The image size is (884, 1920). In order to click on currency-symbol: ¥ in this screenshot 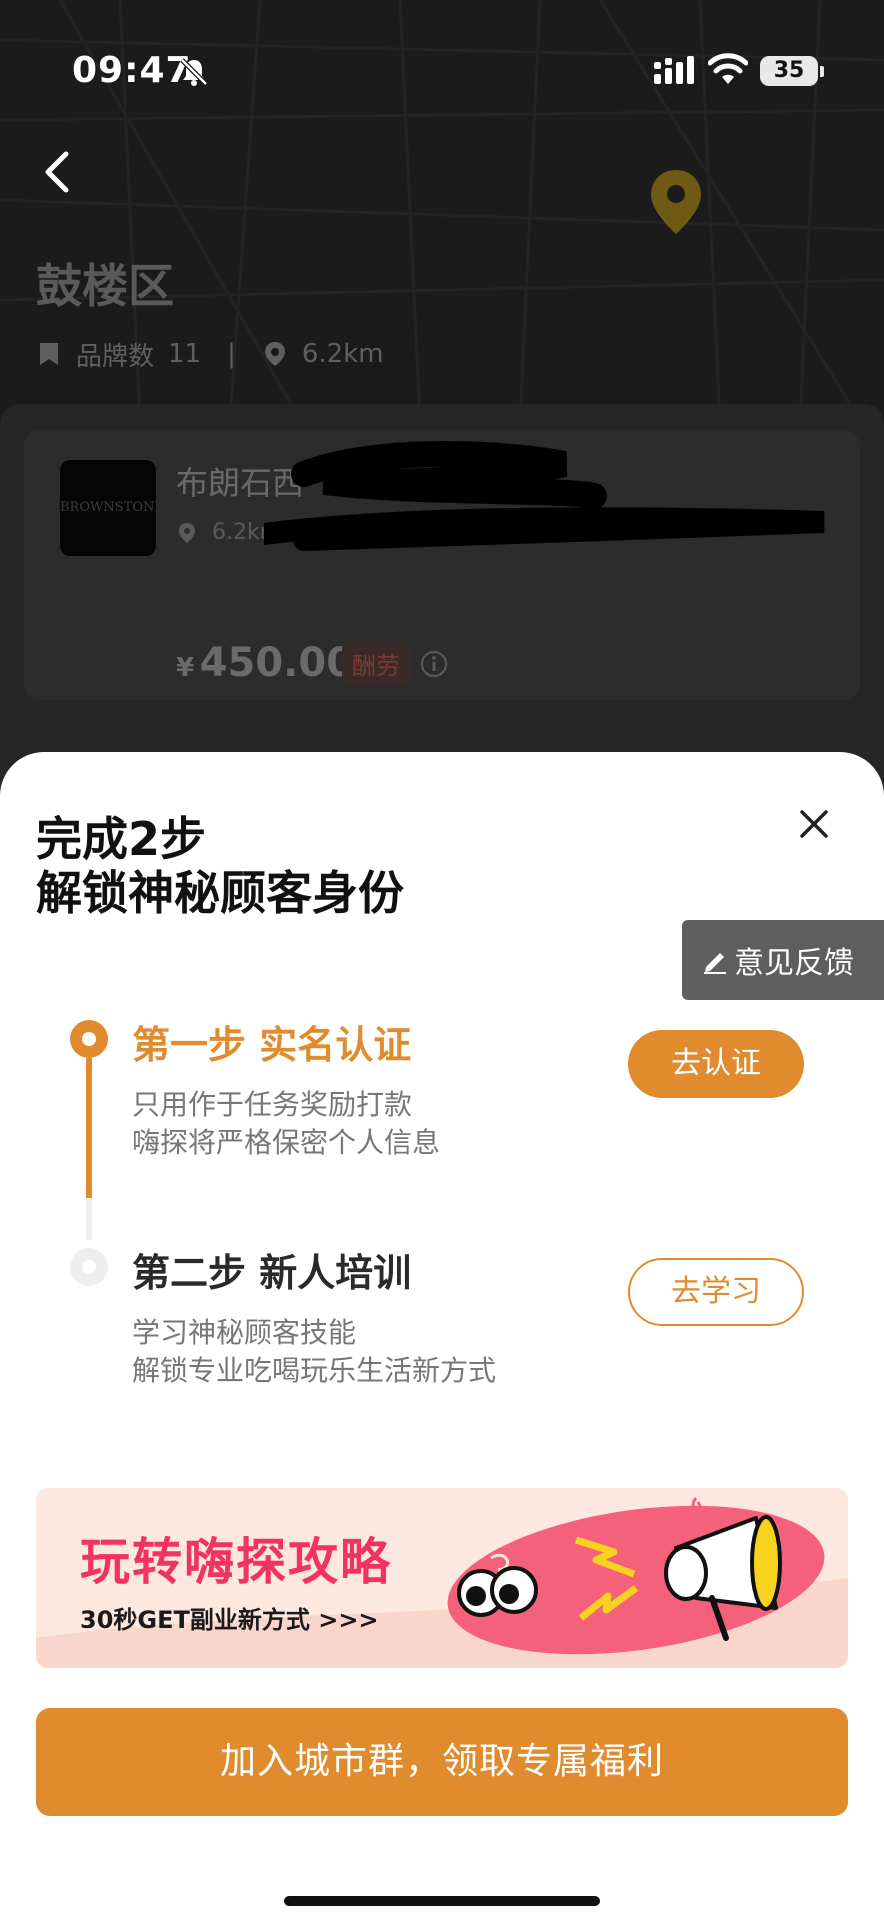, I will do `click(185, 668)`.